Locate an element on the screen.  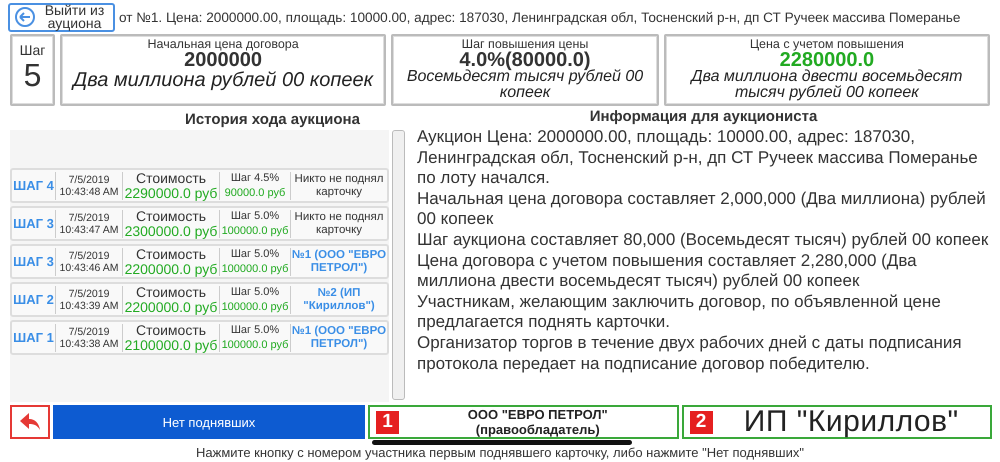
reply-arrow-icon is located at coordinates (30, 422).